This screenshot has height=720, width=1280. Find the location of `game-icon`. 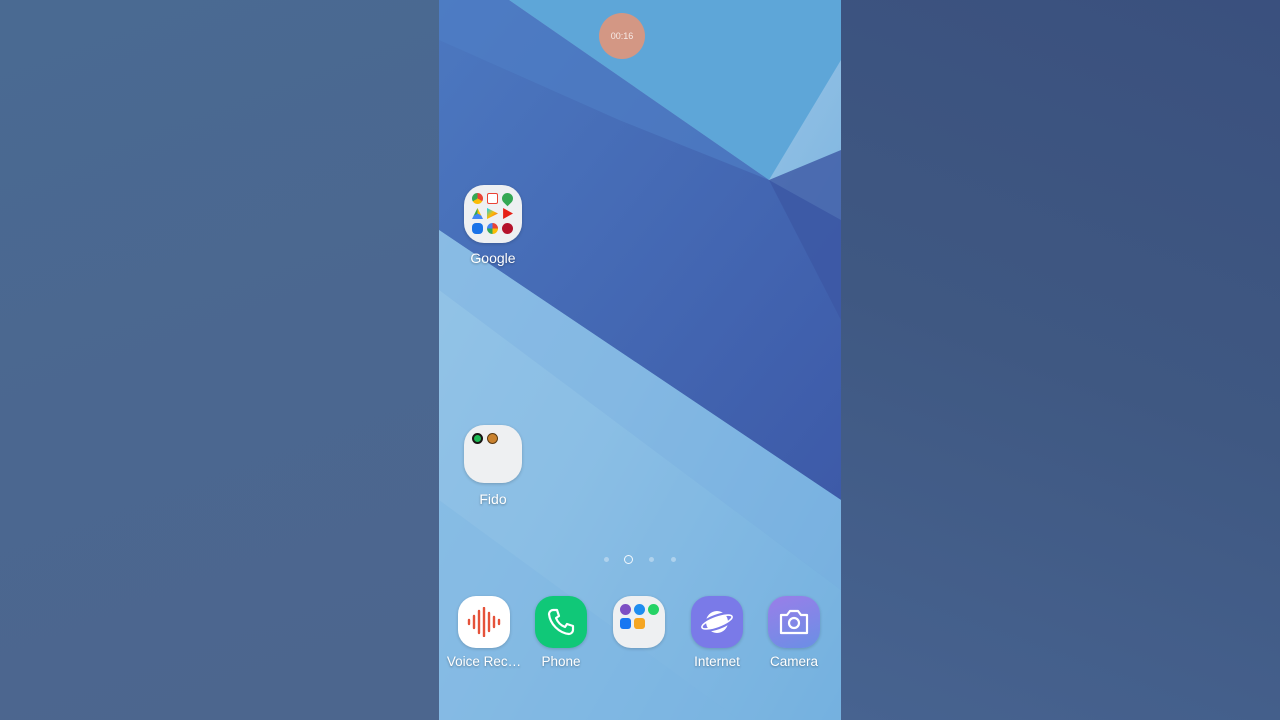

game-icon is located at coordinates (492, 438).